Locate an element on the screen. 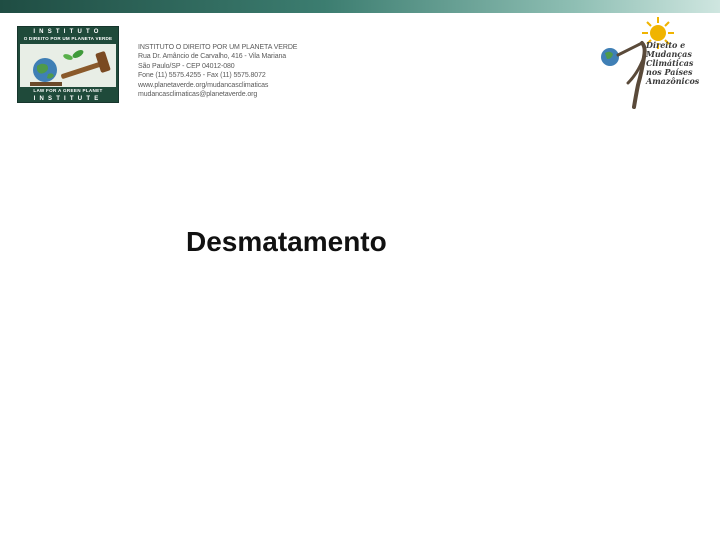 This screenshot has width=720, height=540. address-line: www.planetaverde.org/mudancasclimaticas is located at coordinates (203, 85).